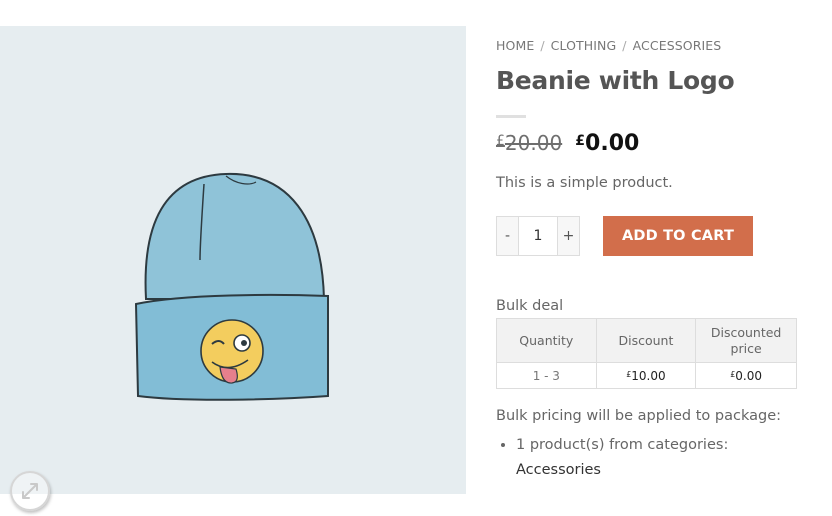  What do you see at coordinates (622, 445) in the screenshot?
I see `bulk-rule-text: 1 product(s) from categories:` at bounding box center [622, 445].